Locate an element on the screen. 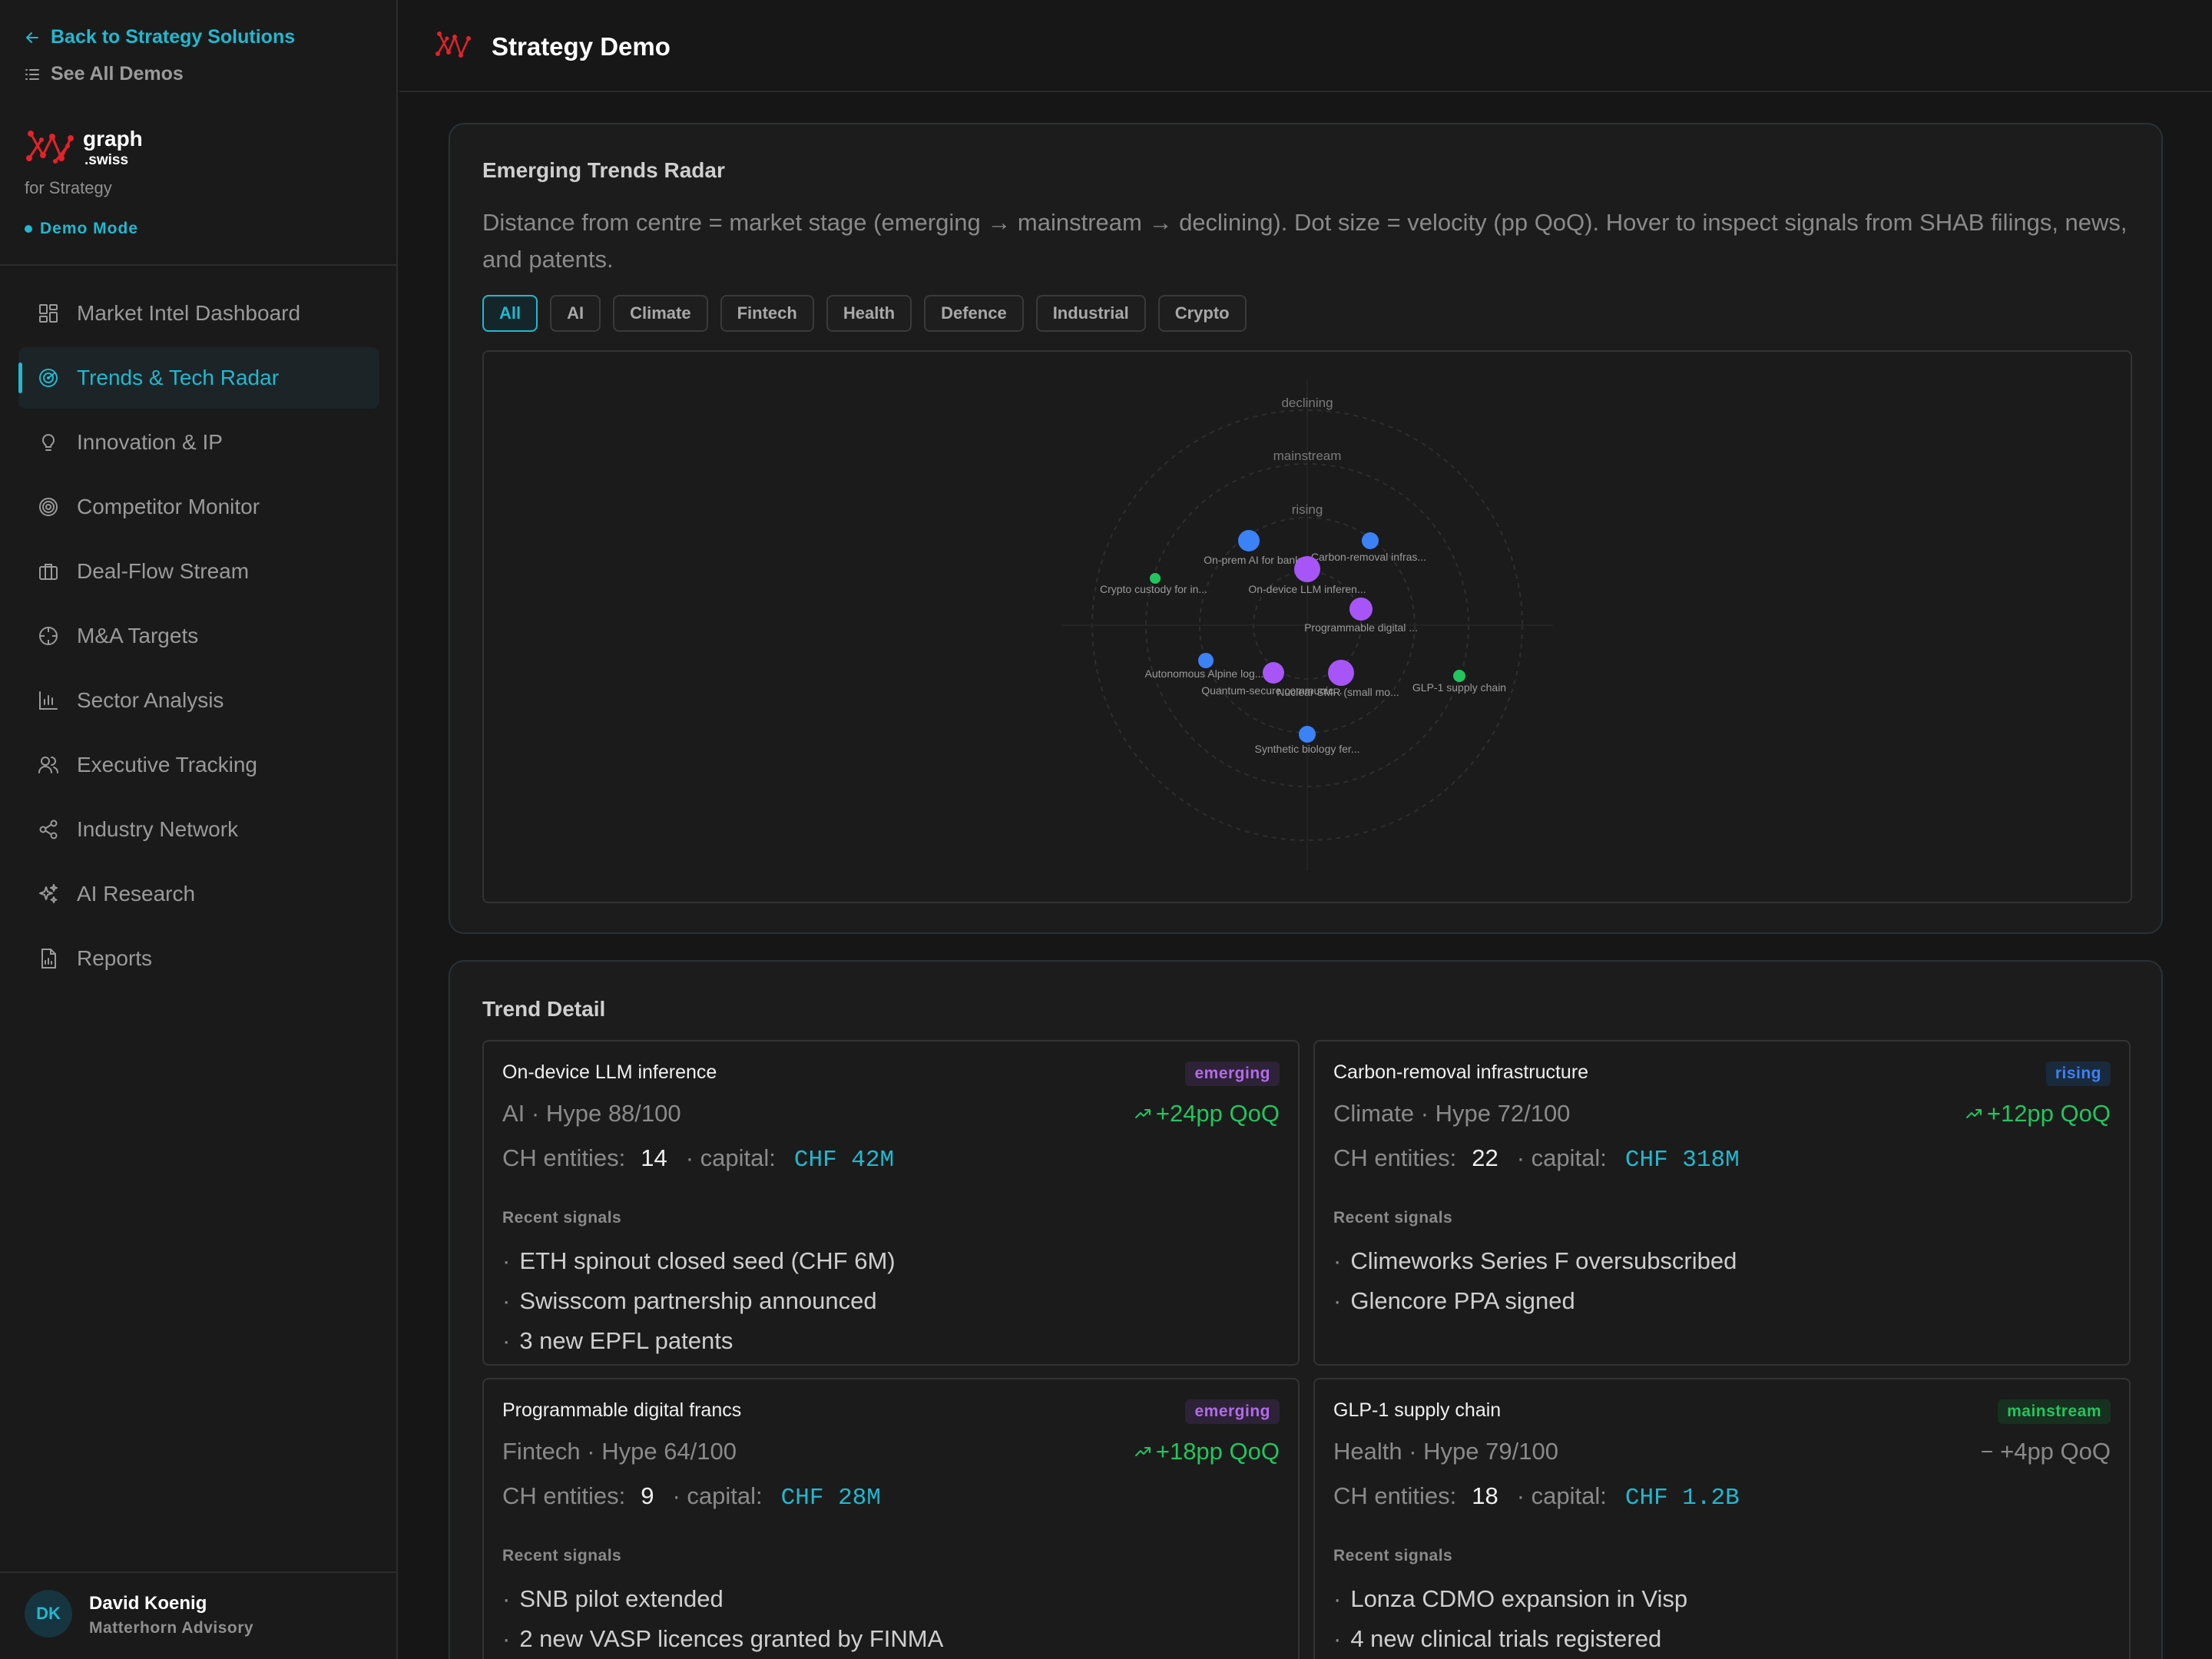 This screenshot has height=1659, width=2212. nav-item-innovation-ip: Innovation & IP is located at coordinates (198, 442).